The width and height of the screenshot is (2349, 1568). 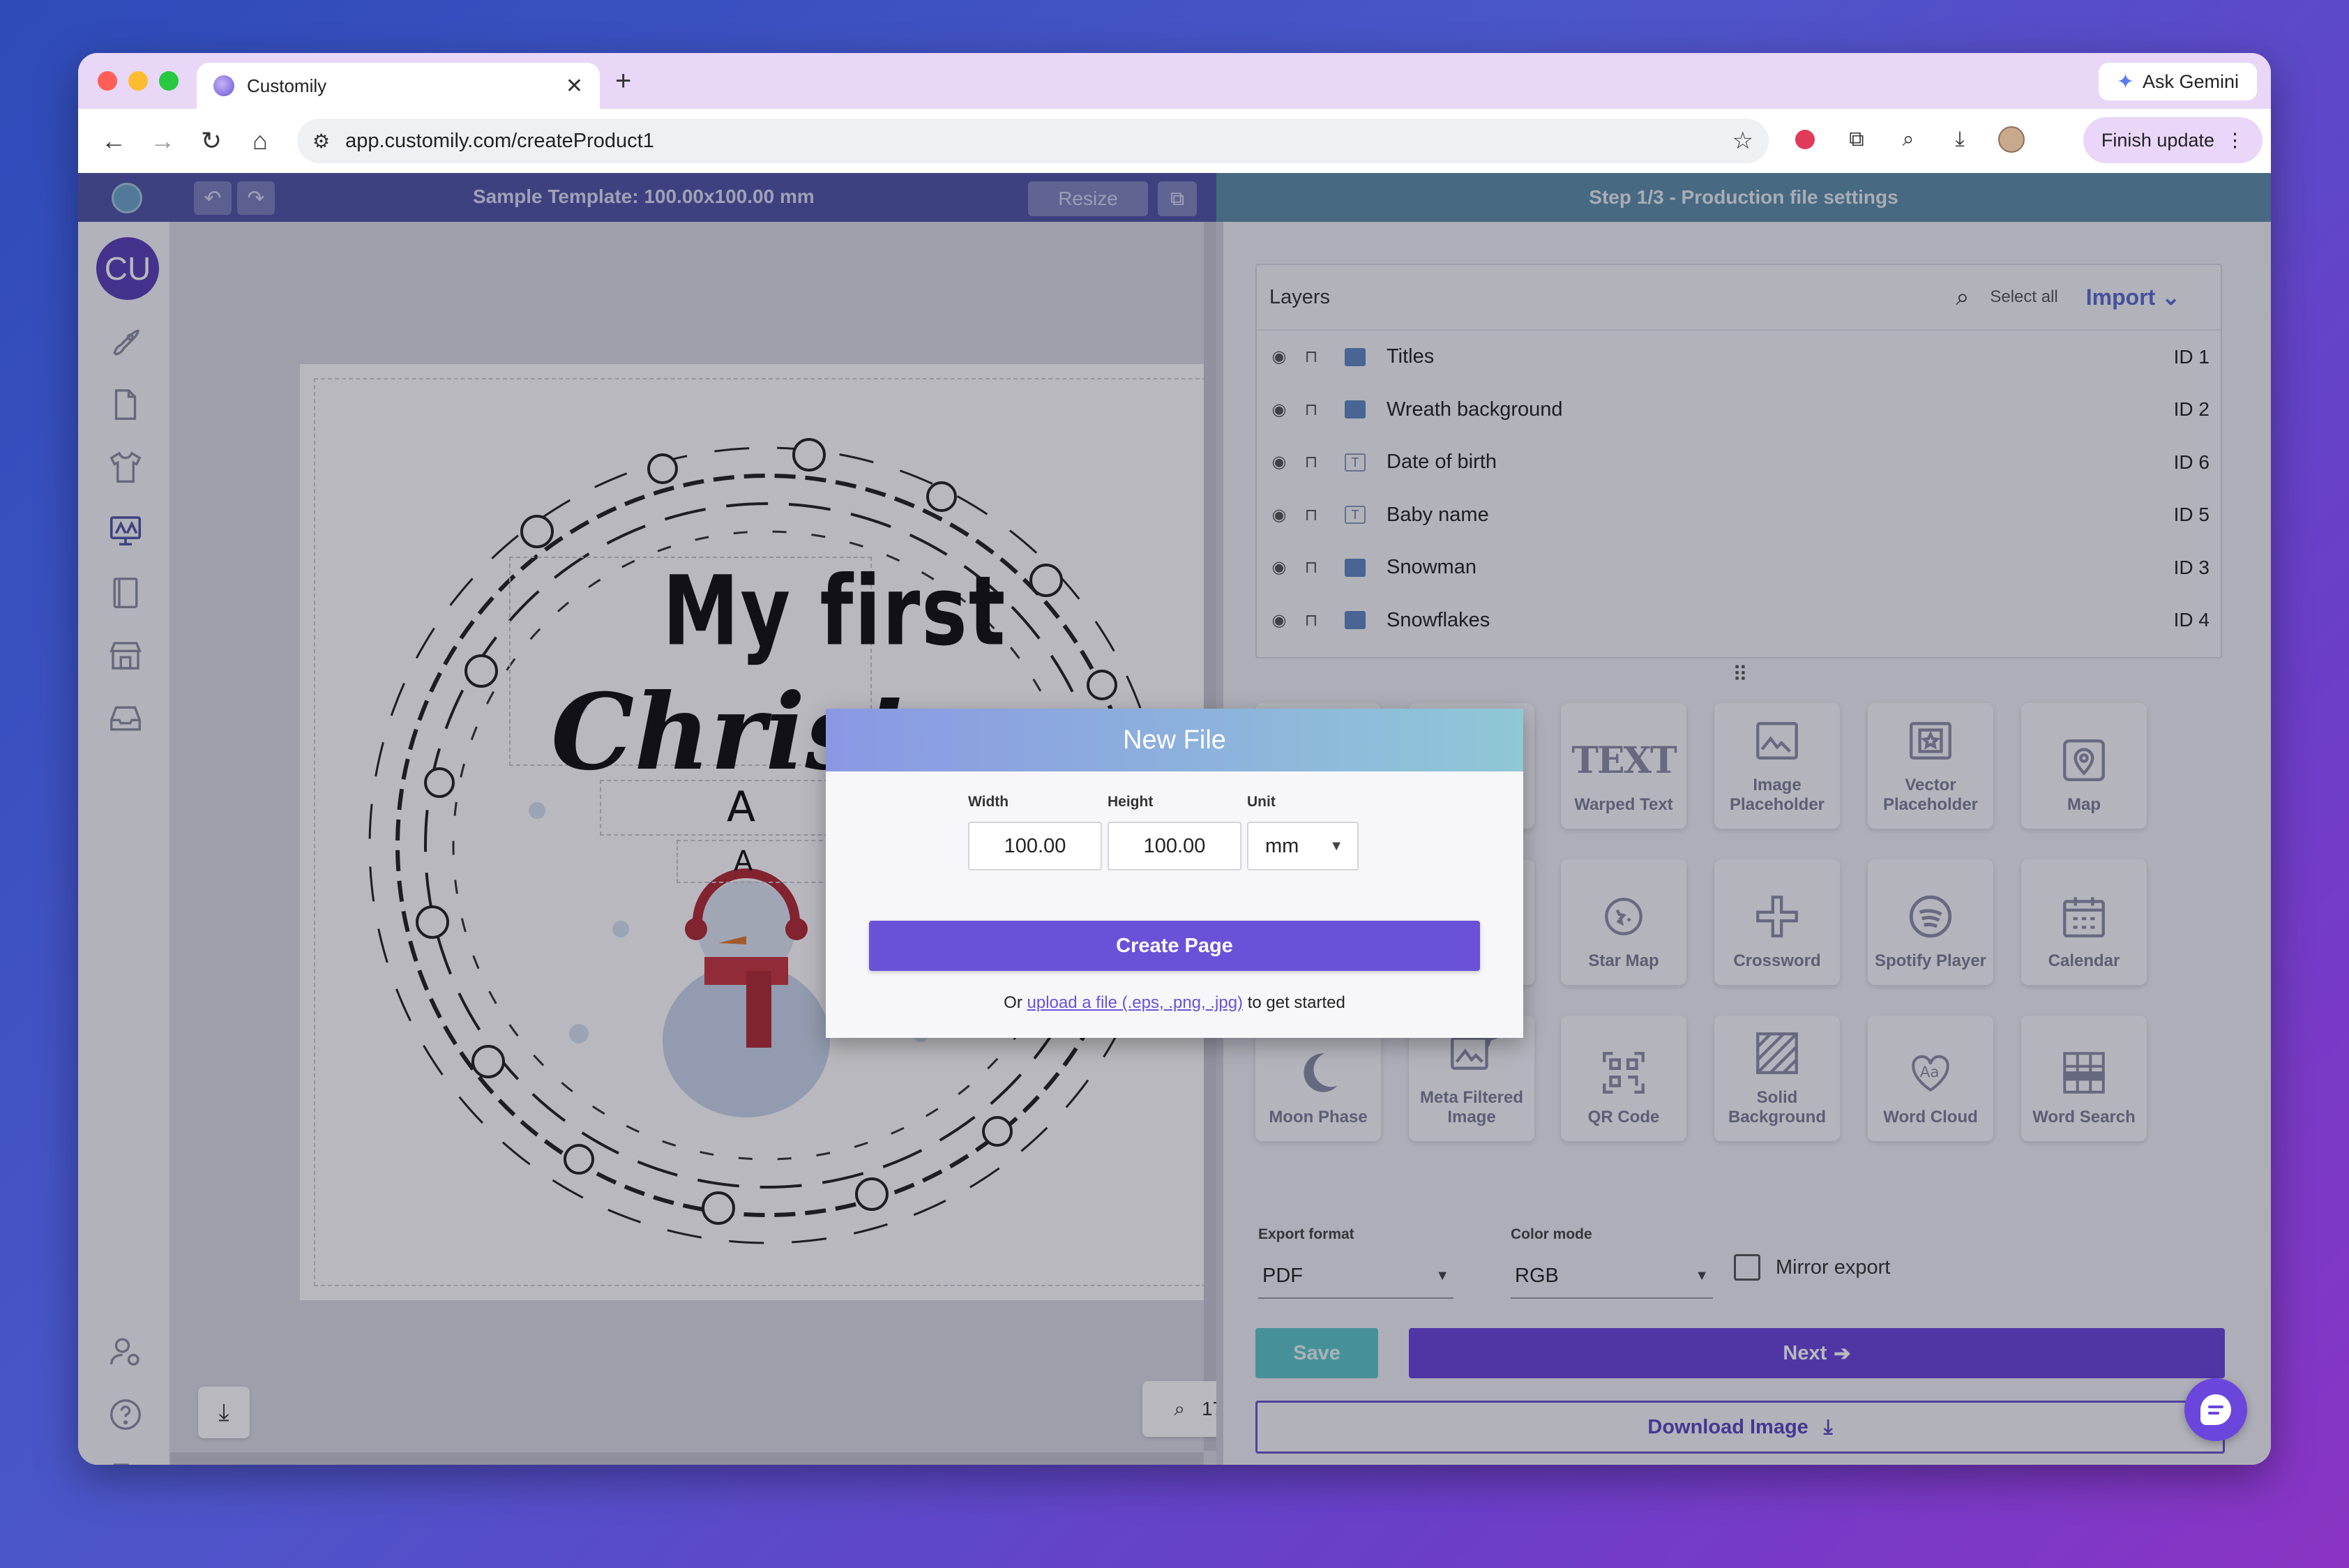 I want to click on layer-row: ◉ ⊓ Snowflakes ID 4, so click(x=1739, y=620).